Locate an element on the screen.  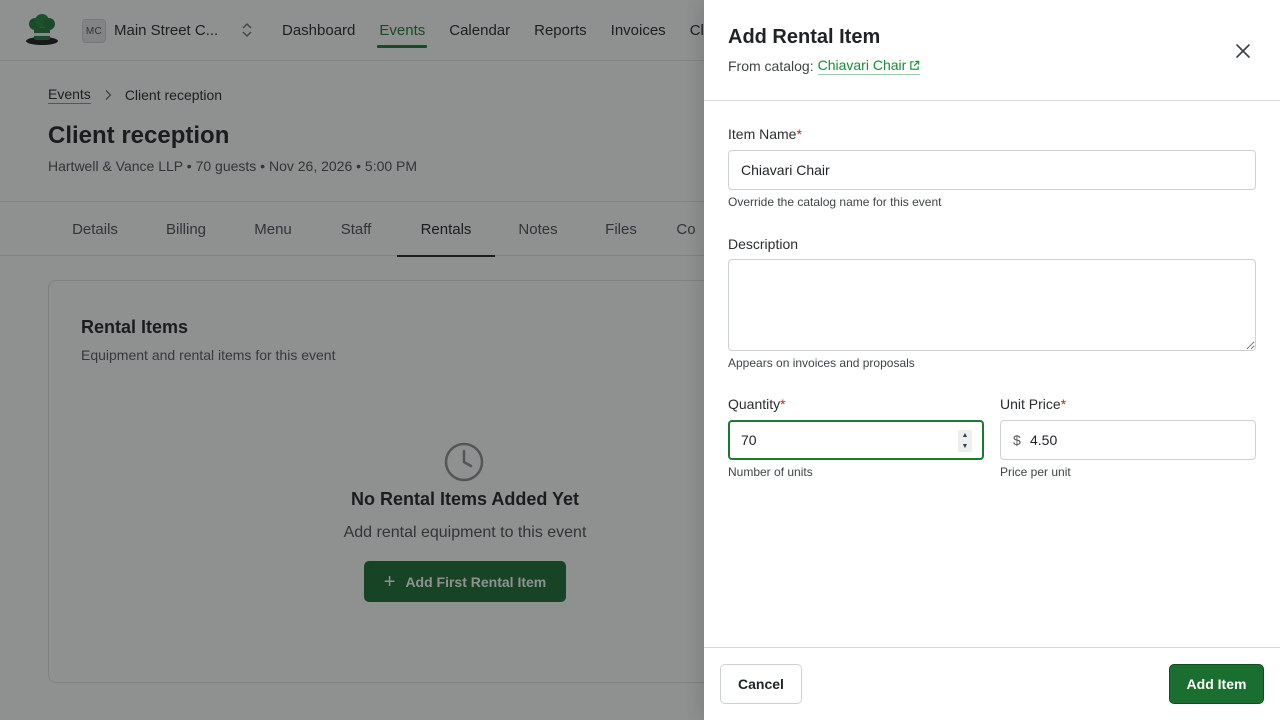
quantity-label: Quantity* is located at coordinates (757, 404).